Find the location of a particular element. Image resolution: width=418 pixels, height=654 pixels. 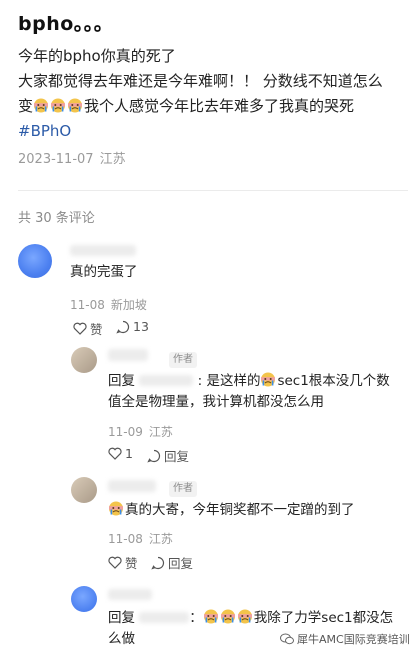

post-line-3: 变 我个人感觉今年比去年难多了我真的哭死 is located at coordinates (215, 106).